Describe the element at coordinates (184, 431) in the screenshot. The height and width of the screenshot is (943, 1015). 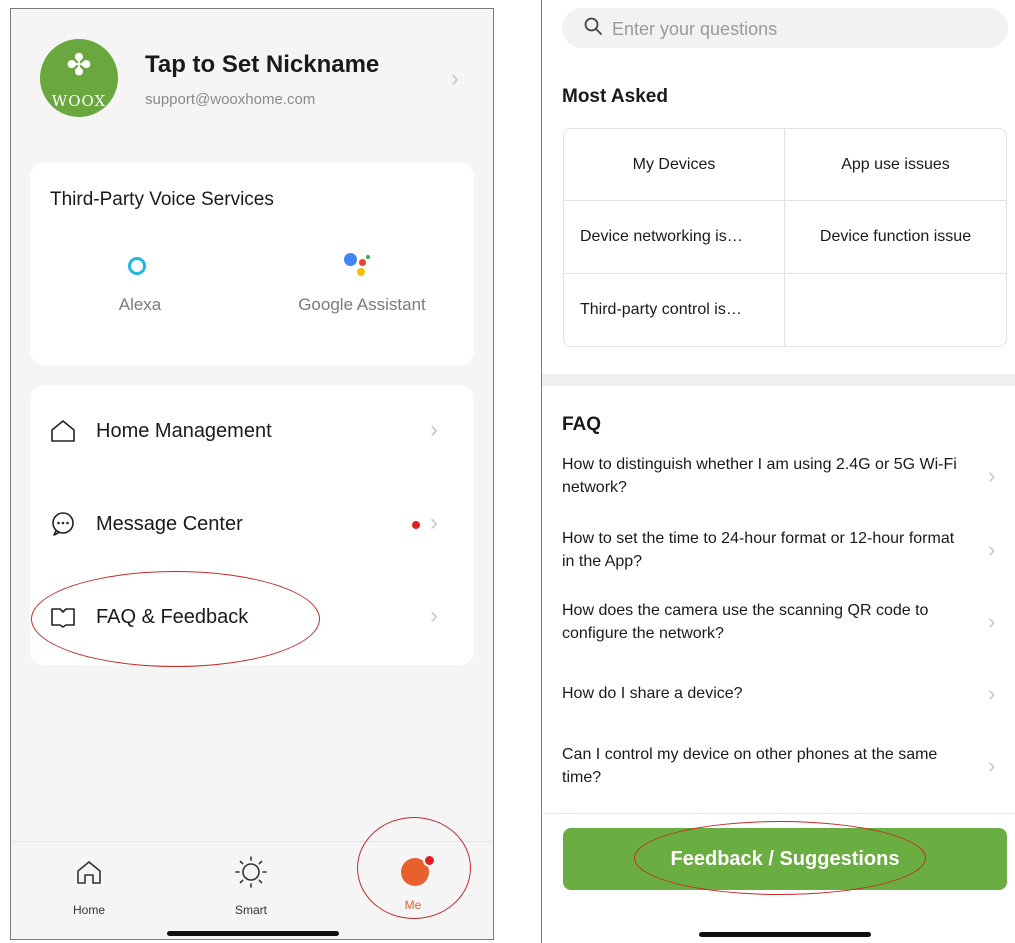
I see `menu-item-label: Home Management` at that location.